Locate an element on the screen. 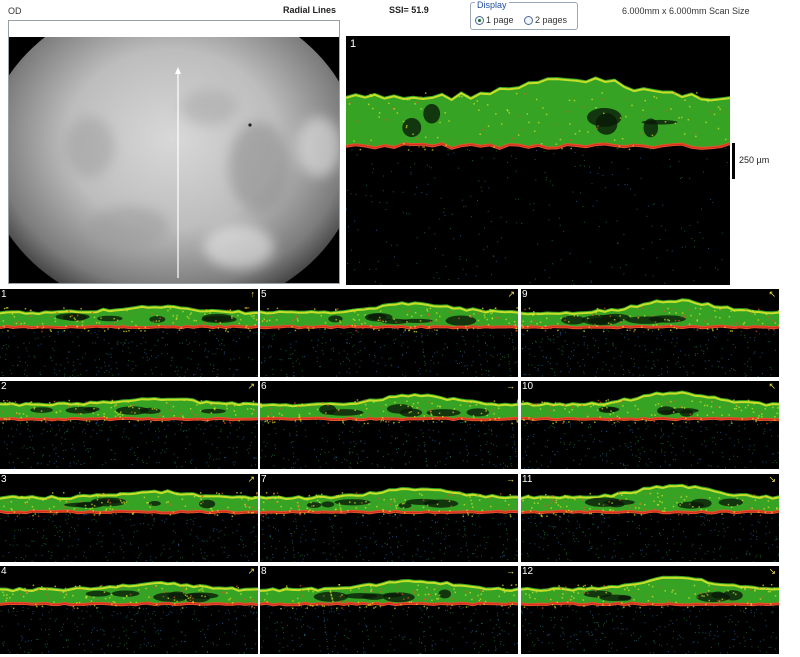 This screenshot has height=657, width=800. scan-line-arrow is located at coordinates (178, 172).